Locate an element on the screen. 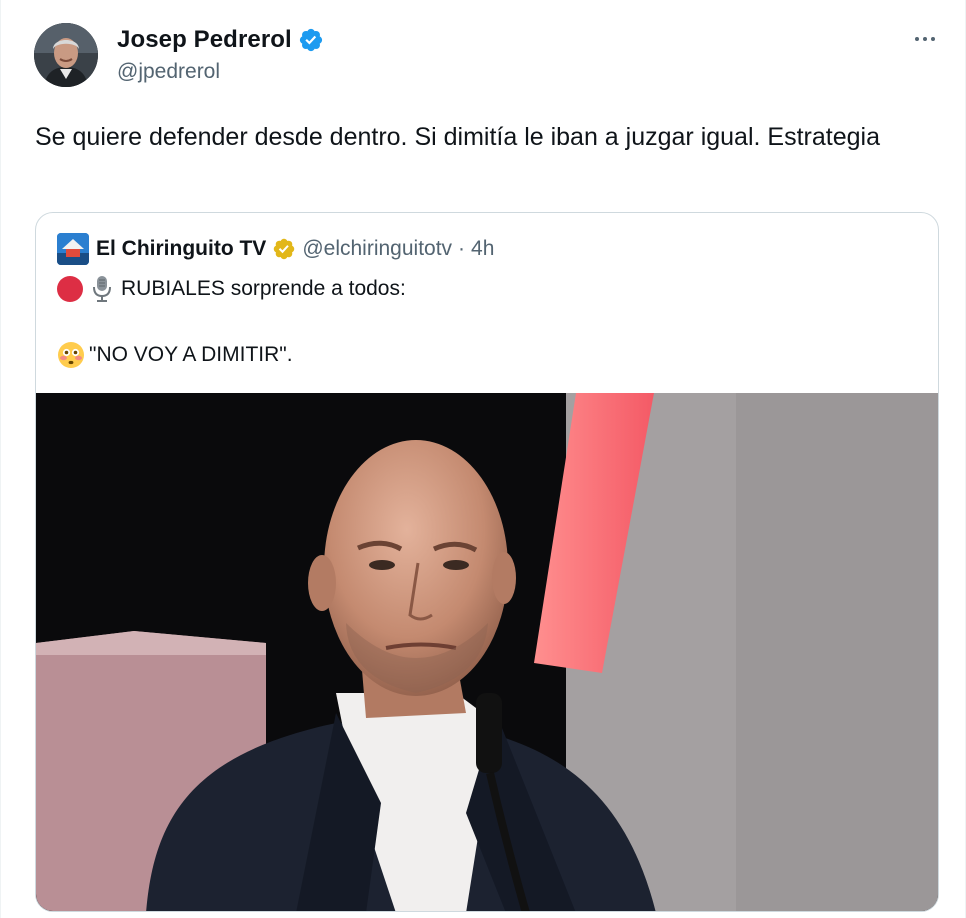  author-name: Josep Pedrerol is located at coordinates (204, 40).